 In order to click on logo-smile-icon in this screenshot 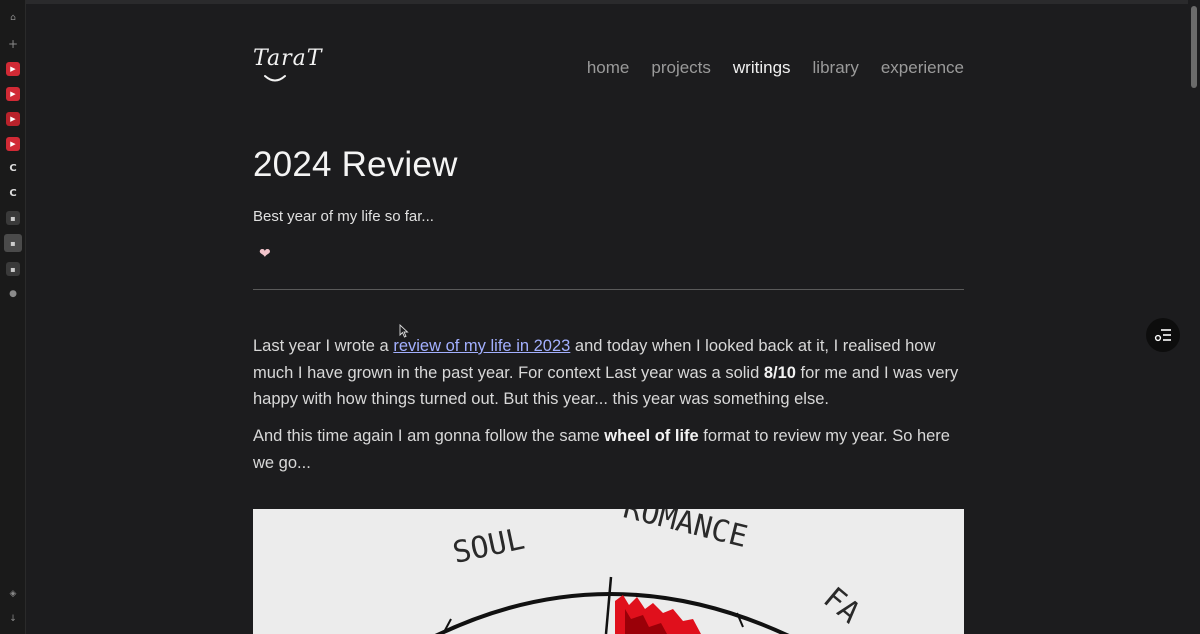, I will do `click(275, 78)`.